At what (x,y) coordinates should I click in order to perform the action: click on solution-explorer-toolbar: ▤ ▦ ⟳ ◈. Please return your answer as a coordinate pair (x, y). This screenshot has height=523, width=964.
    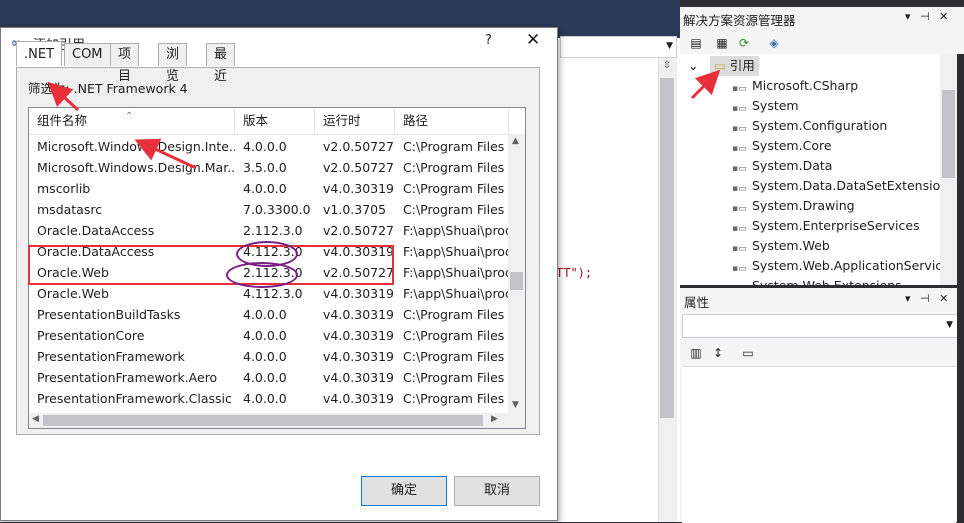
    Looking at the image, I should click on (822, 42).